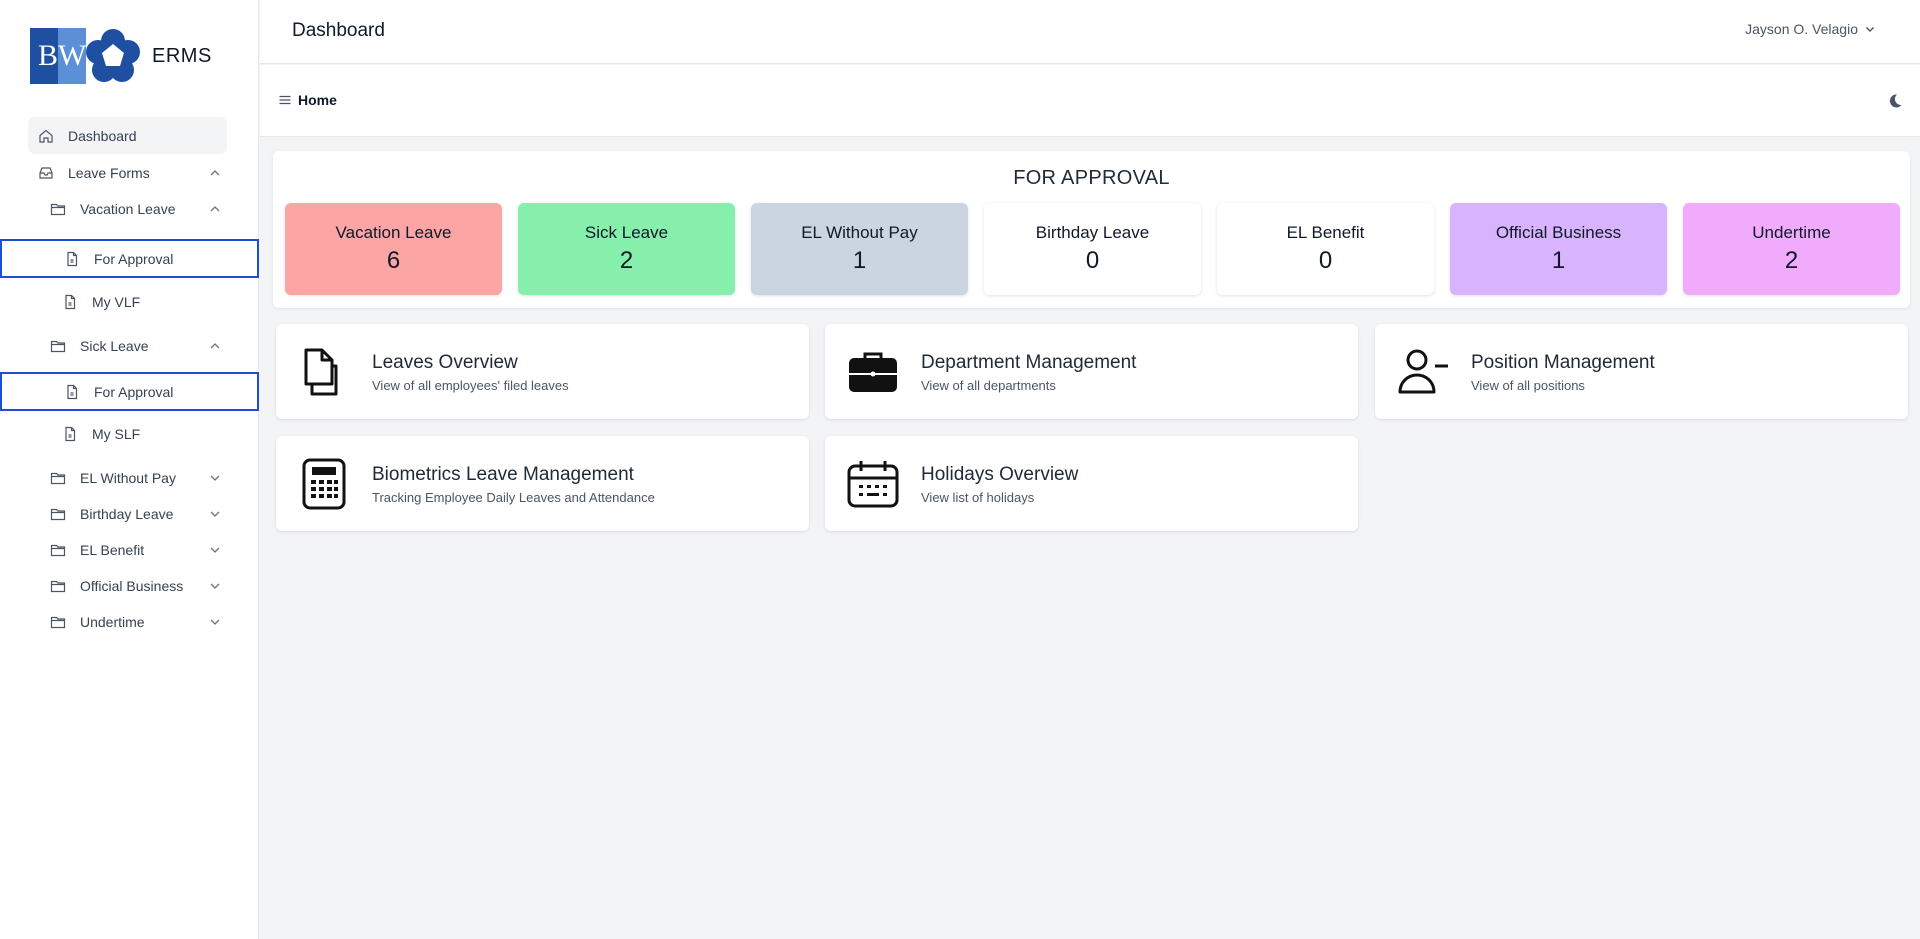 Image resolution: width=1920 pixels, height=939 pixels. Describe the element at coordinates (72, 56) in the screenshot. I see `logo-letter-w: W` at that location.